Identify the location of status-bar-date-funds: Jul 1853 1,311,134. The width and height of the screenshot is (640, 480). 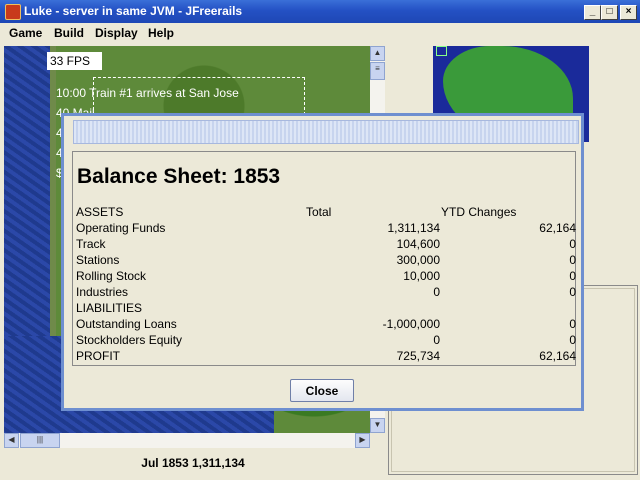
(193, 463).